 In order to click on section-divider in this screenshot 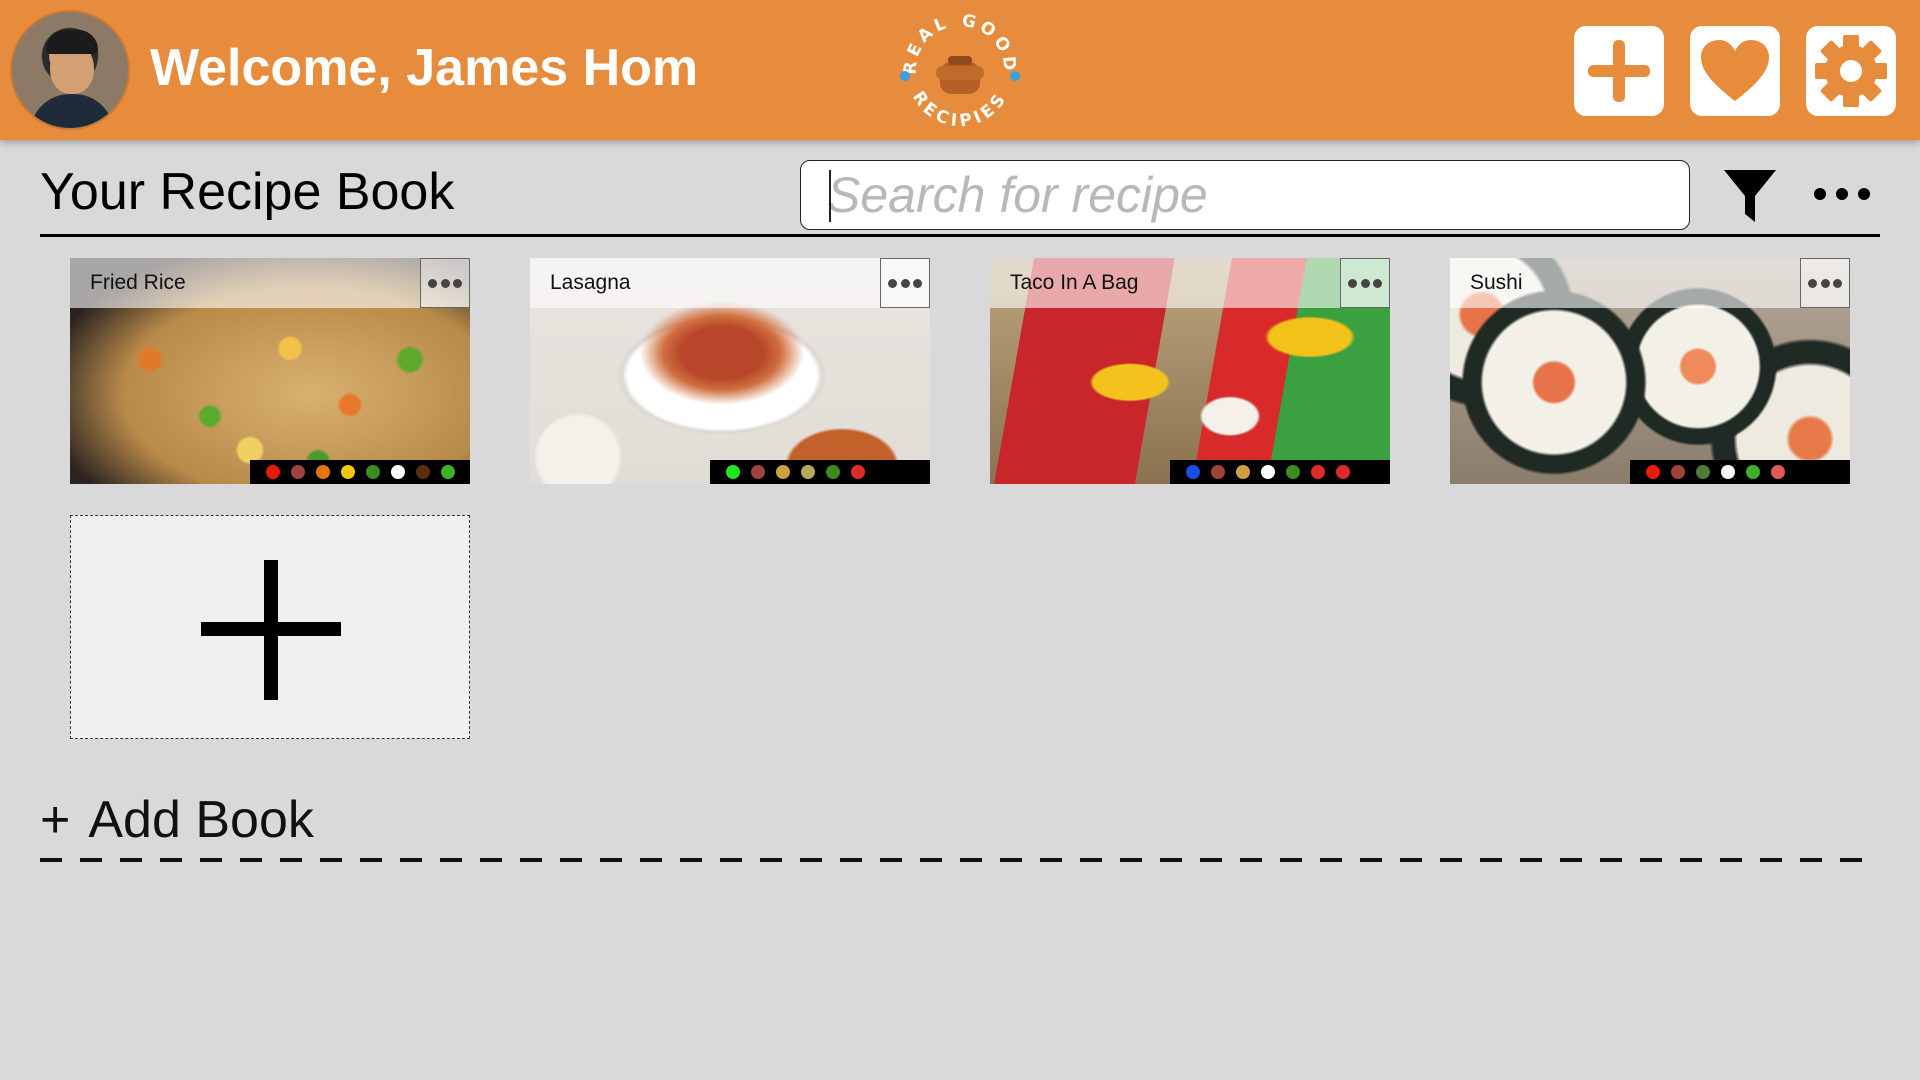, I will do `click(960, 860)`.